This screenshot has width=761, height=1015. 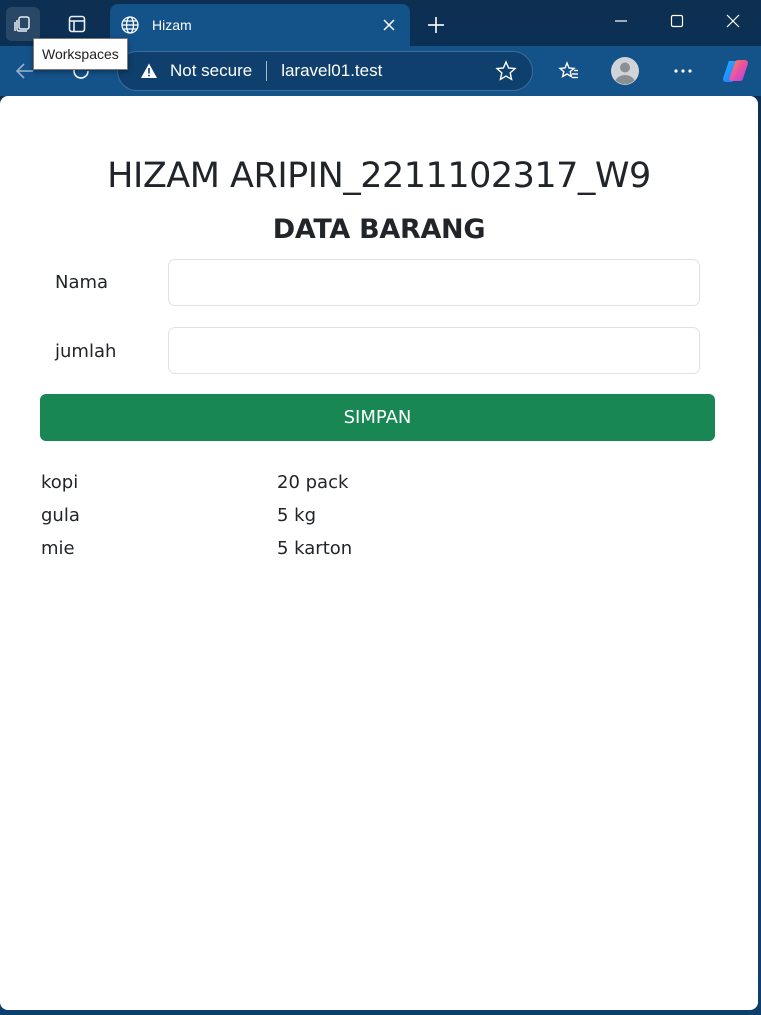 I want to click on list-item: gula 5 kg, so click(x=341, y=515).